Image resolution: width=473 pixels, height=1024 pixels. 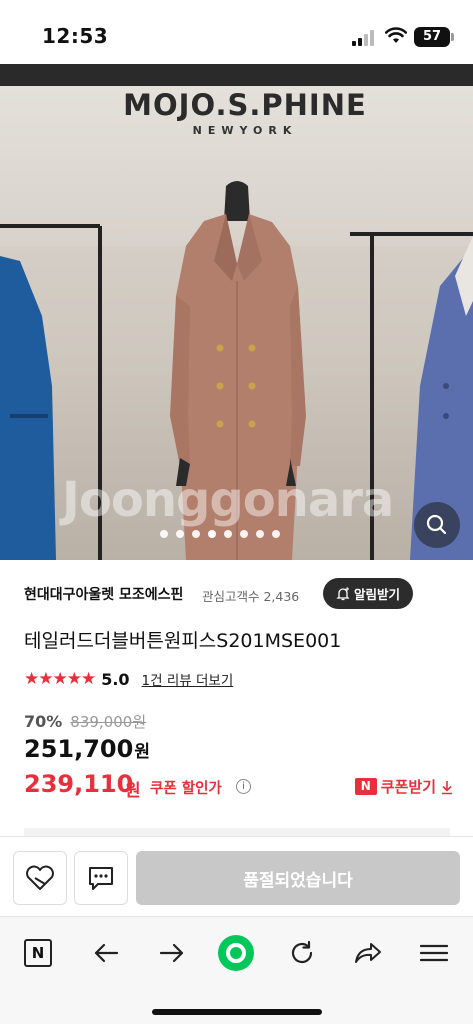 I want to click on forward-button, so click(x=172, y=953).